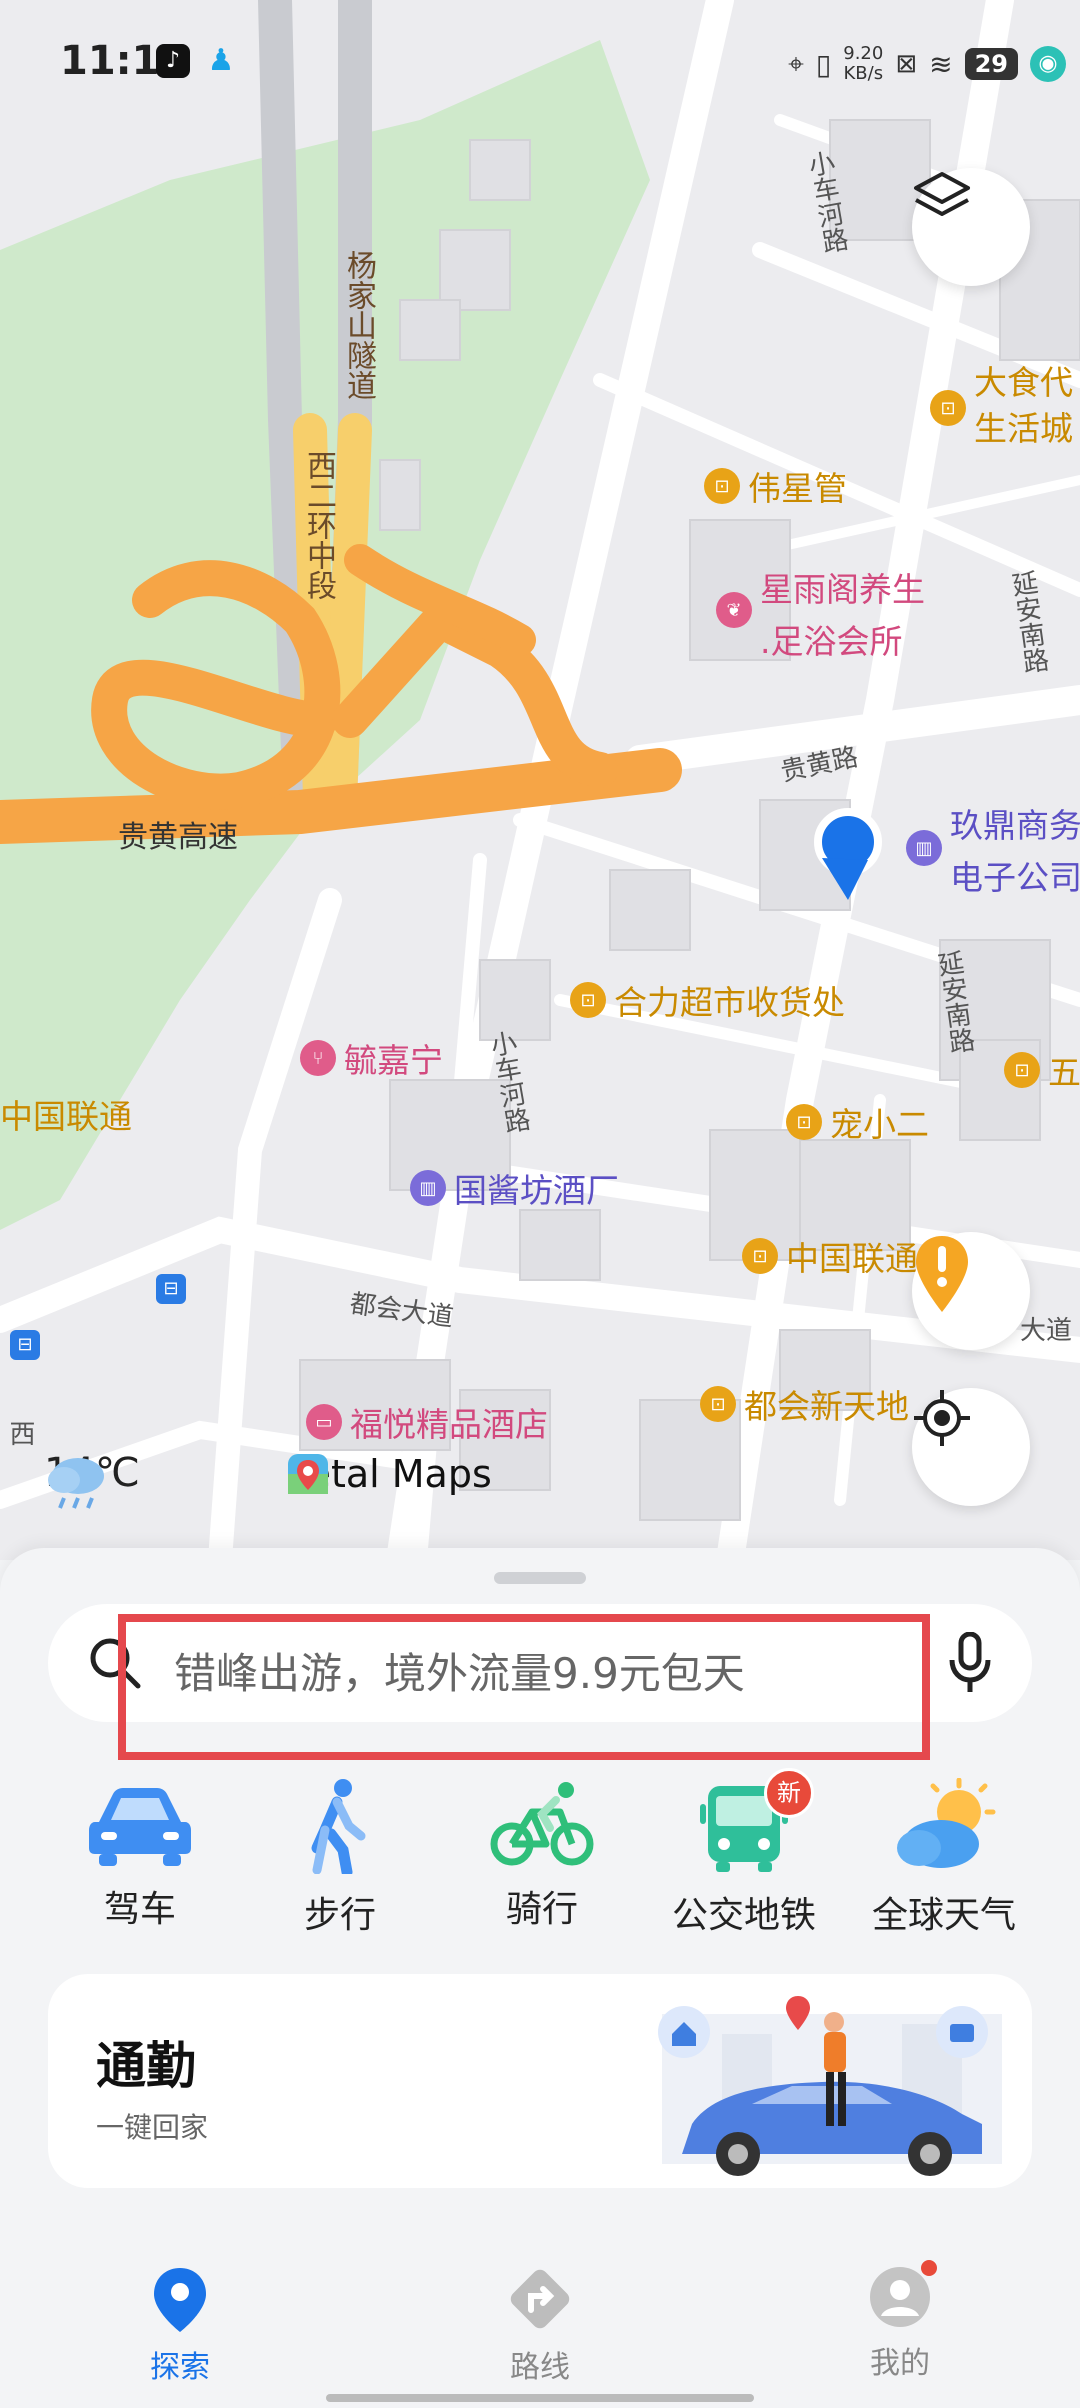 This screenshot has height=2408, width=1080. I want to click on poi-jiuding: ▥ 玖鼎商务 电子公司, so click(993, 852).